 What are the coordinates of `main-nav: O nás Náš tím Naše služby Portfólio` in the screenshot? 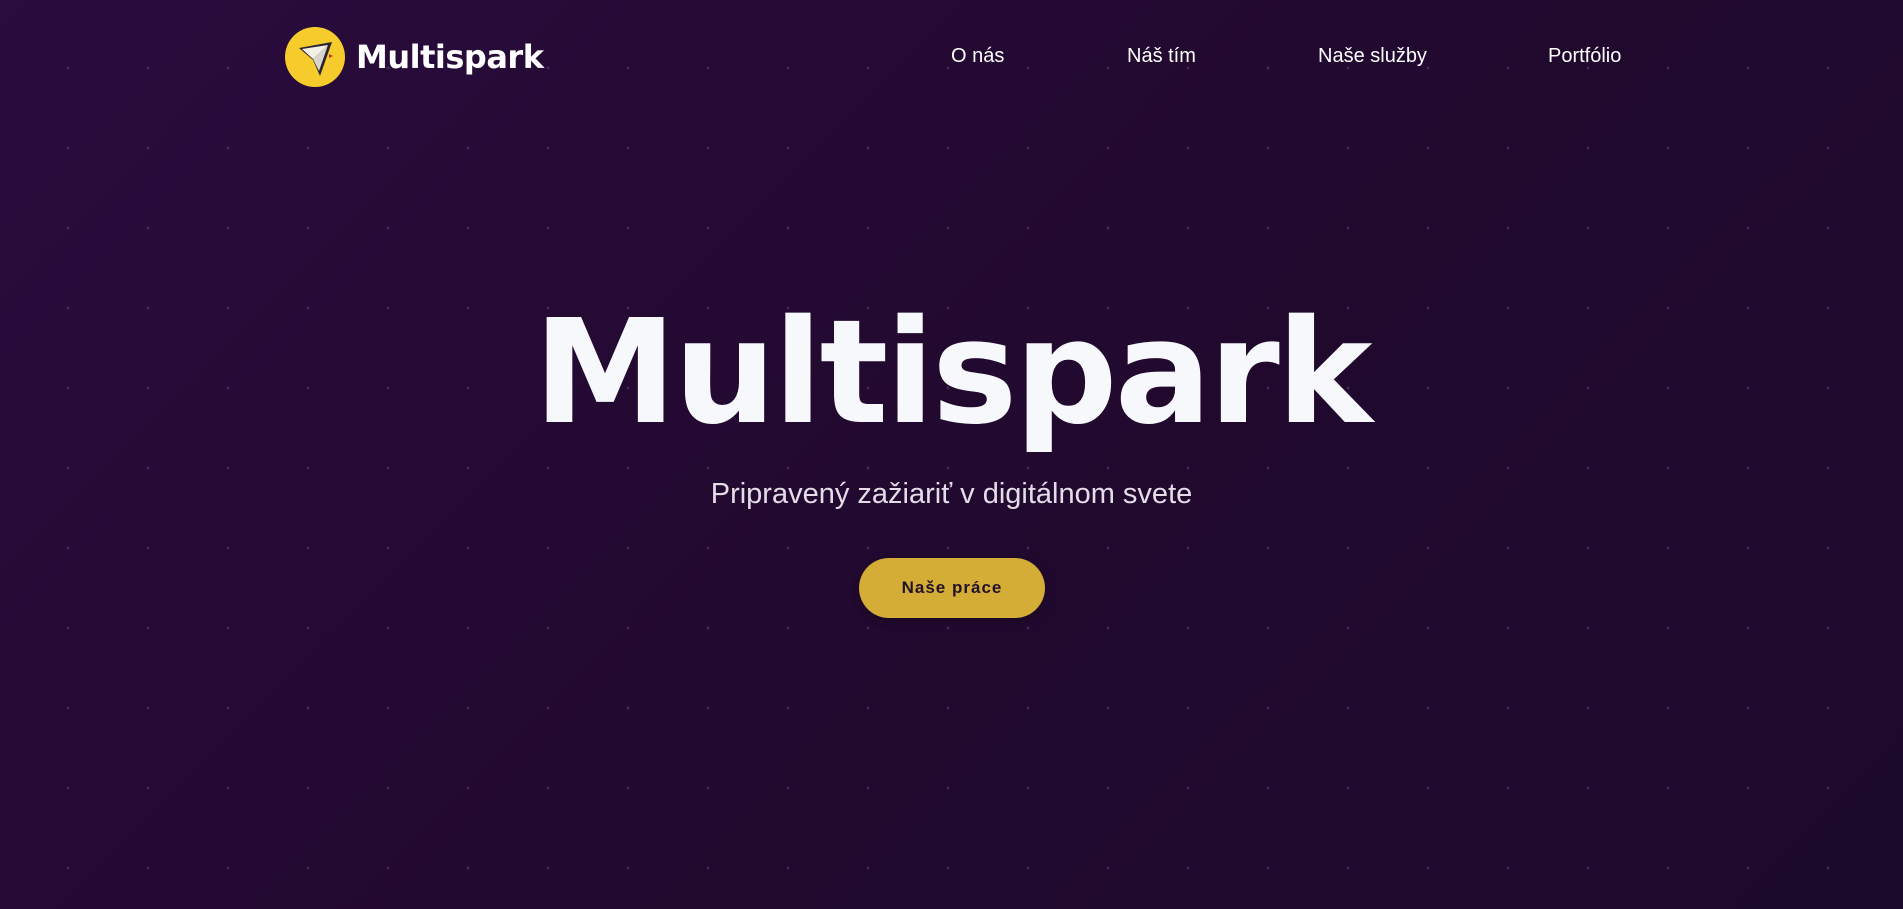 It's located at (951, 56).